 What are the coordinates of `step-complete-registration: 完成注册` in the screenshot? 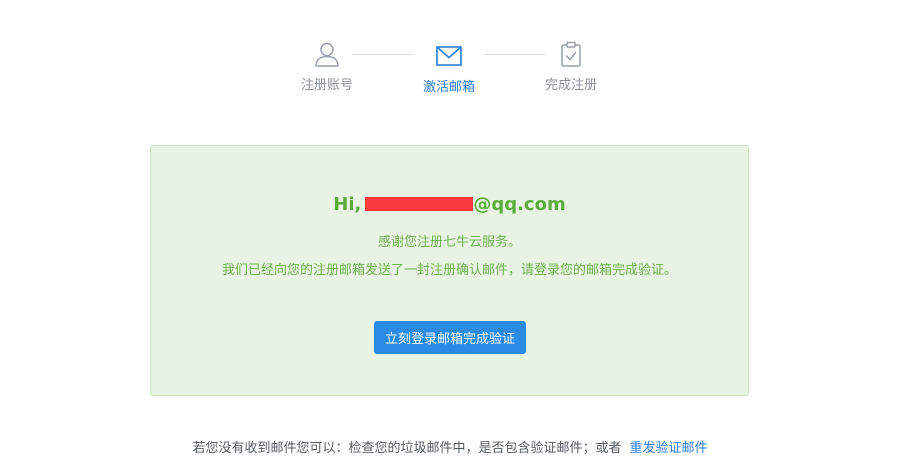 It's located at (571, 66).